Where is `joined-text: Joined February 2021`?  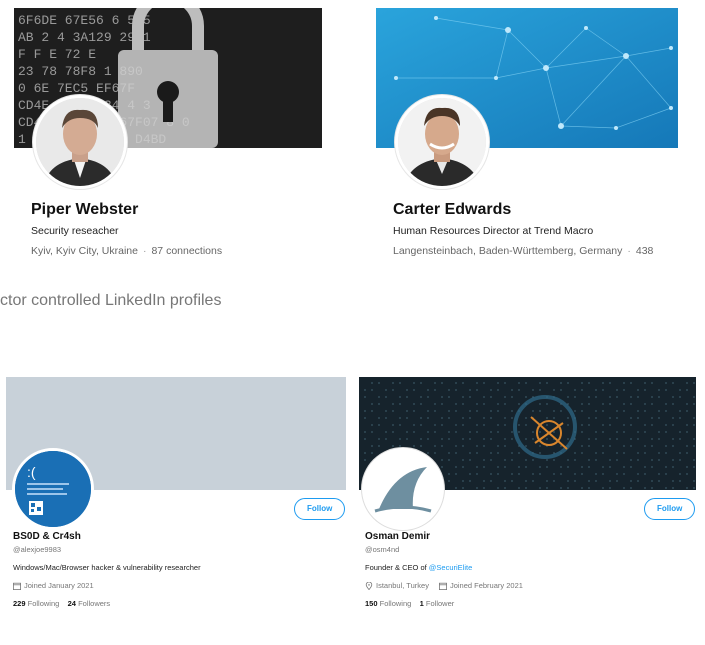
joined-text: Joined February 2021 is located at coordinates (486, 585).